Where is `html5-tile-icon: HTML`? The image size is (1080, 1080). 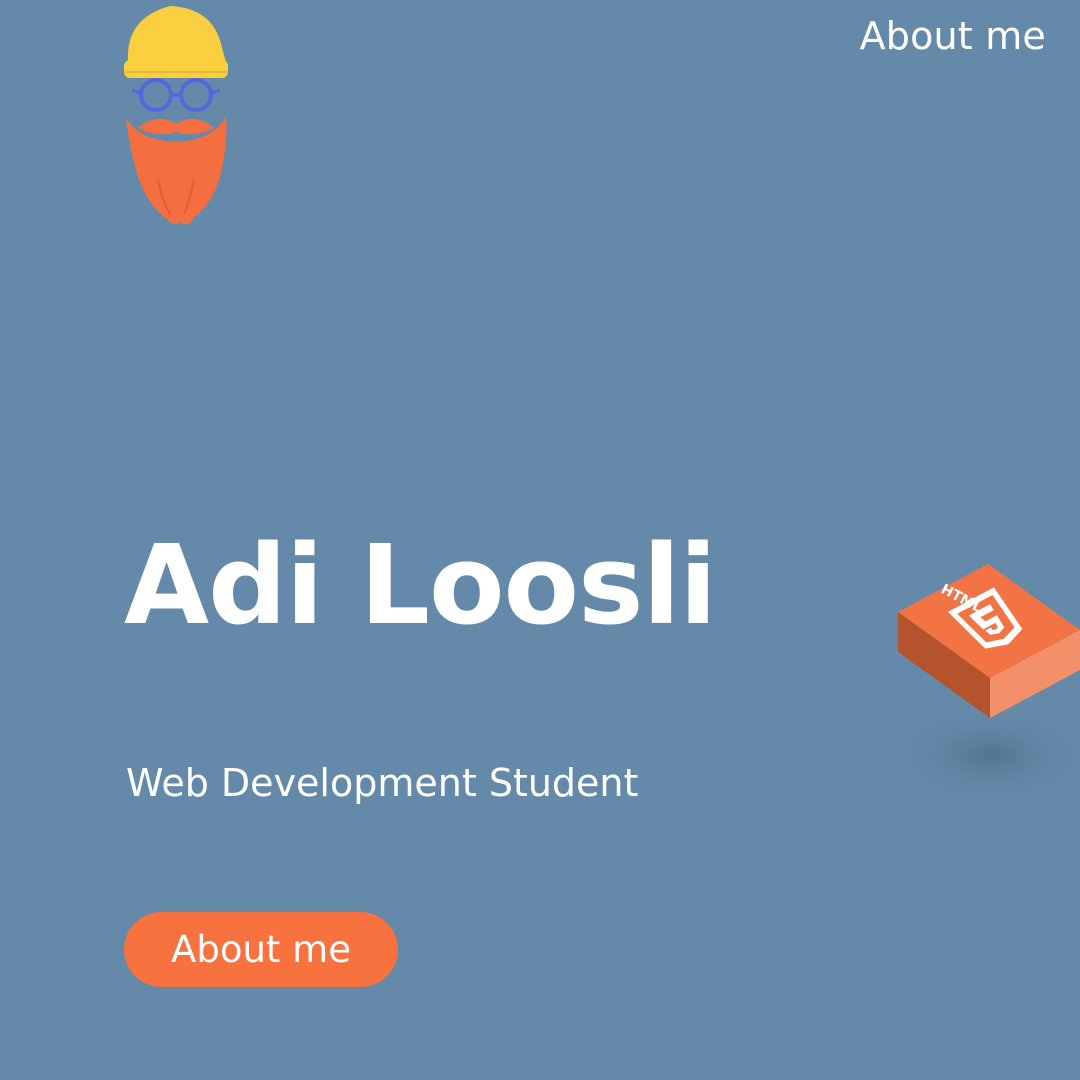
html5-tile-icon: HTML is located at coordinates (985, 684).